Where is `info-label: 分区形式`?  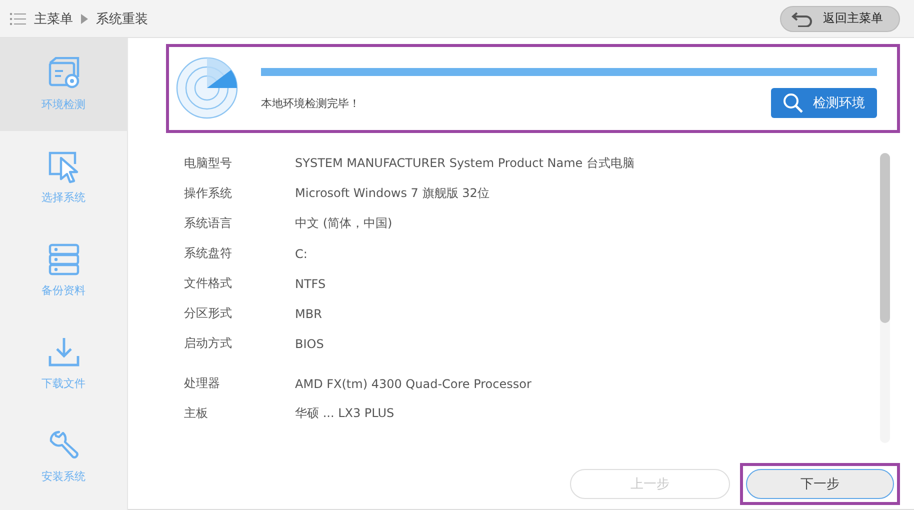
info-label: 分区形式 is located at coordinates (208, 313).